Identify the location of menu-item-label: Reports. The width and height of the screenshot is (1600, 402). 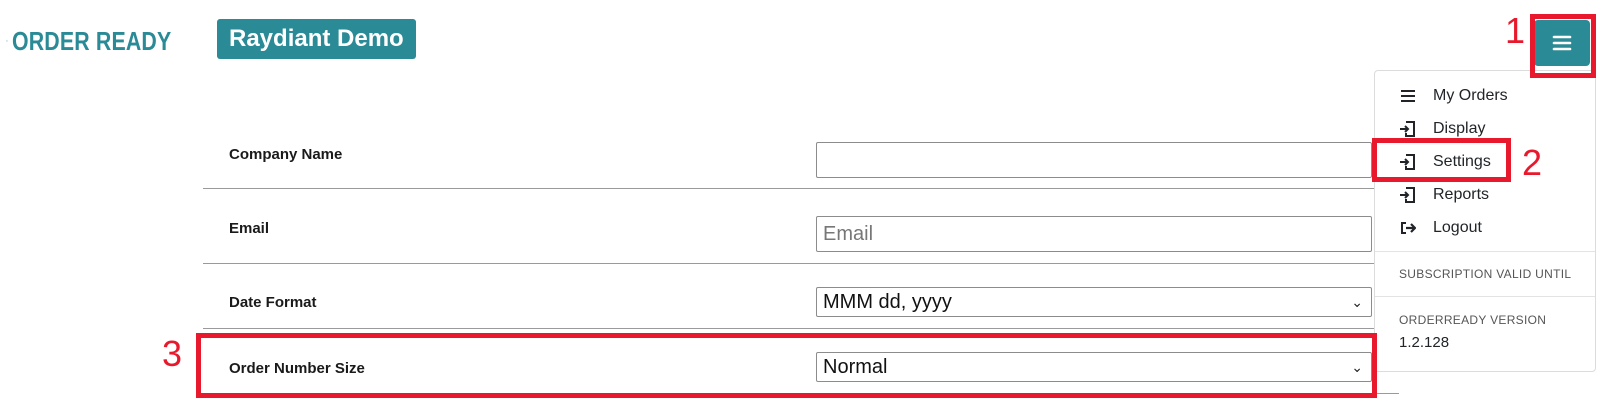
(1461, 194).